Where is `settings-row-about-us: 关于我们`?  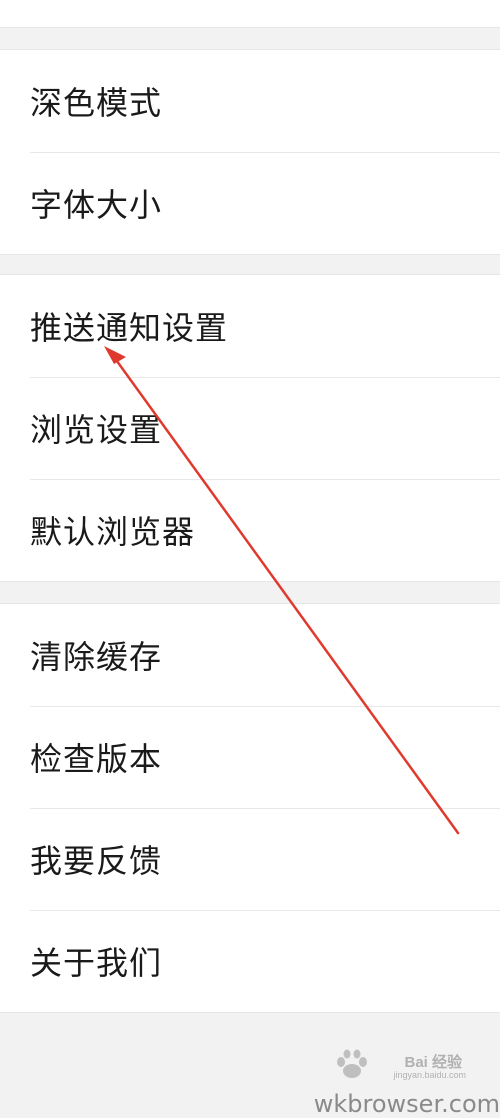
settings-row-about-us: 关于我们 is located at coordinates (250, 961).